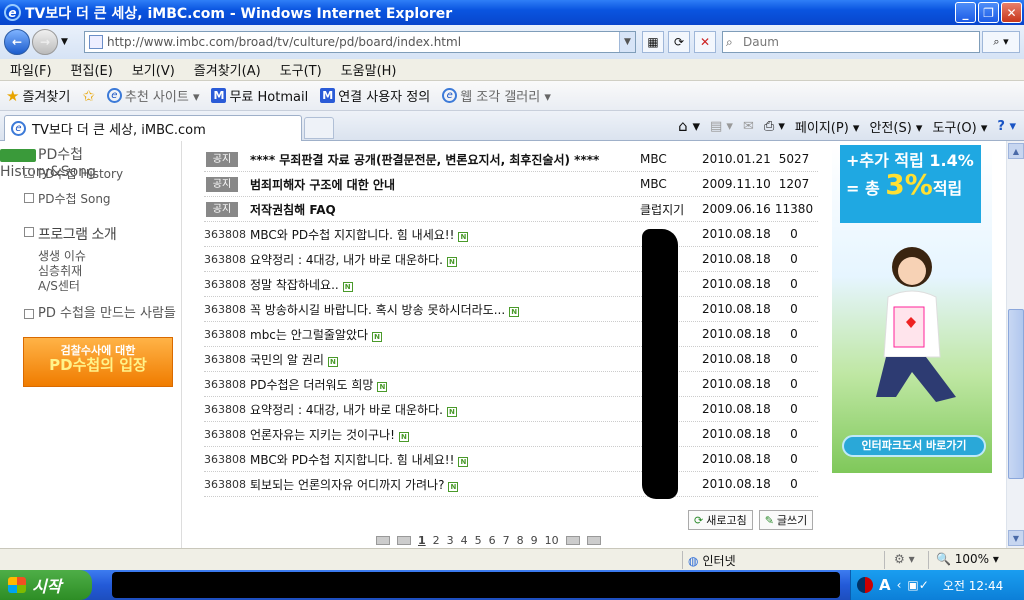 This screenshot has height=600, width=1024. What do you see at coordinates (445, 209) in the screenshot?
I see `row-subject-link: 저작권침해 FAQ` at bounding box center [445, 209].